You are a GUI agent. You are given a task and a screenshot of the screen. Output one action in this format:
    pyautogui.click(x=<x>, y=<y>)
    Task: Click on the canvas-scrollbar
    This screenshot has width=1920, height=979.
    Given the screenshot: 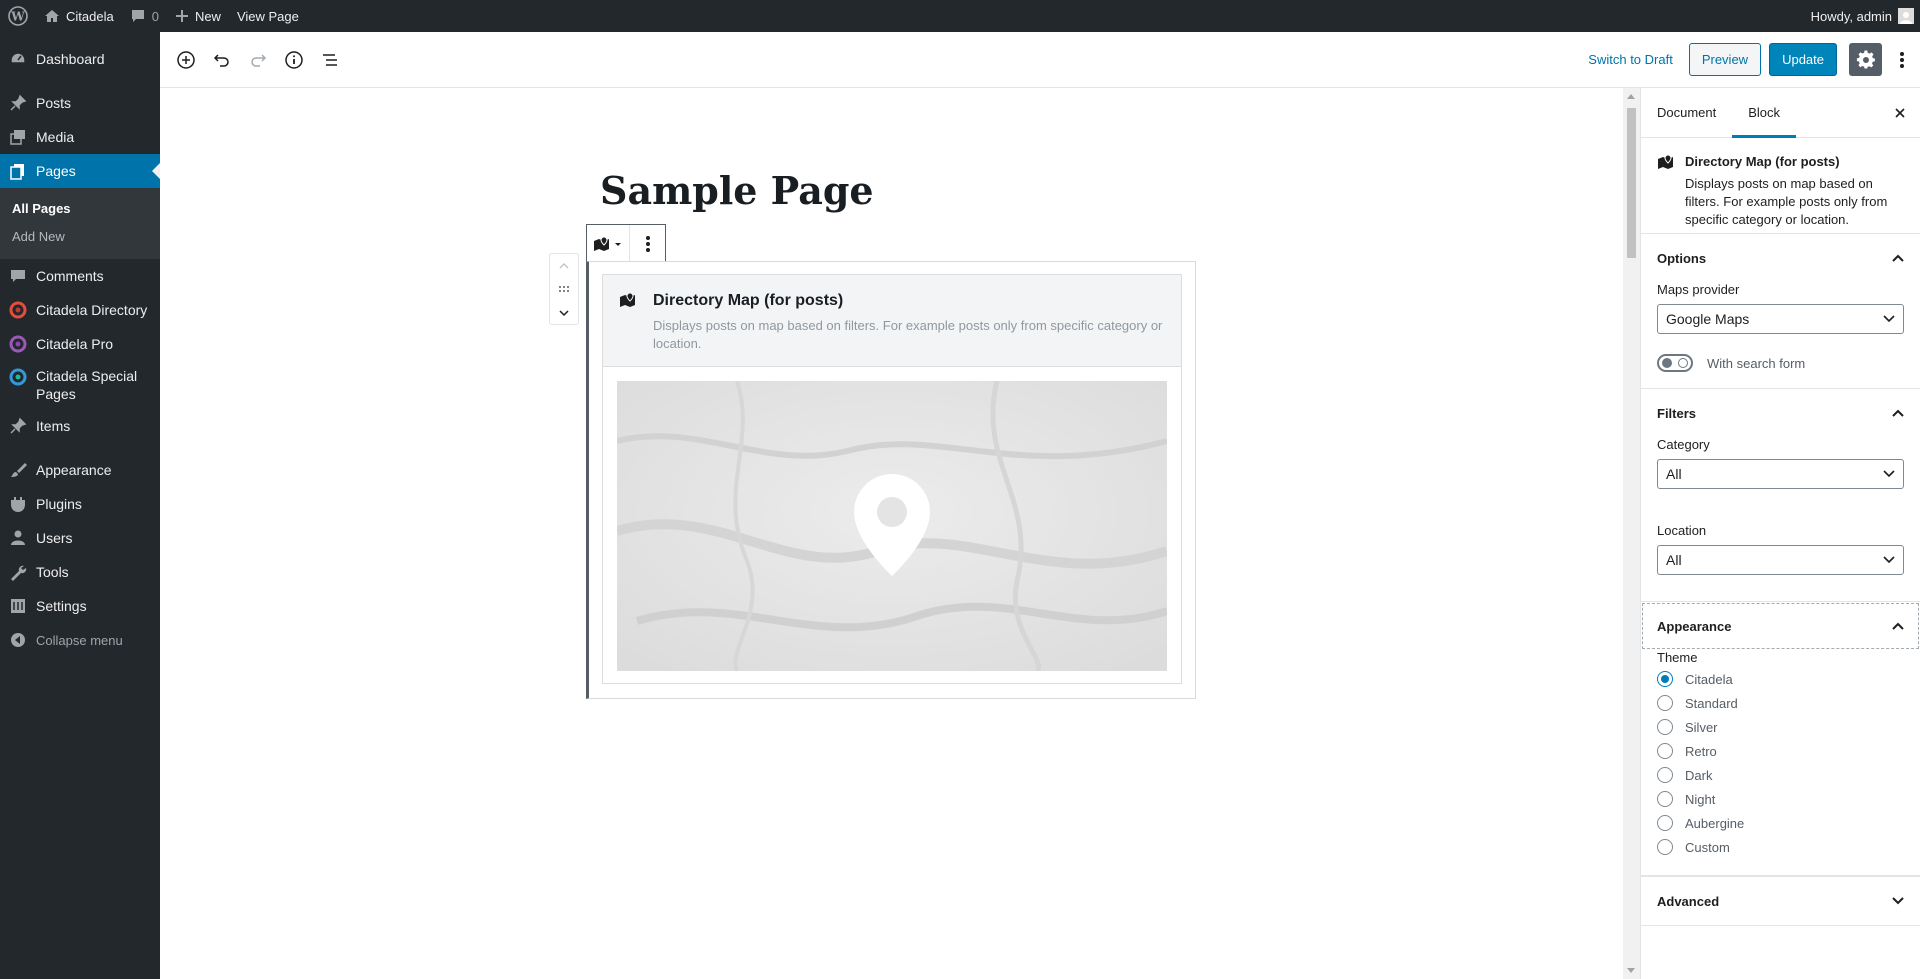 What is the action you would take?
    pyautogui.click(x=1631, y=533)
    